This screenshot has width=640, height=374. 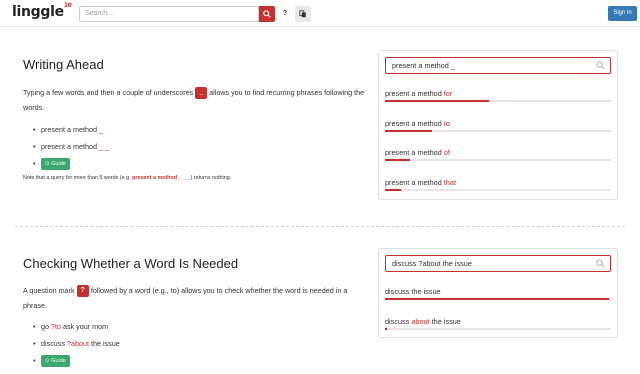 What do you see at coordinates (131, 263) in the screenshot?
I see `section-title: Checking Whether a Word Is Needed` at bounding box center [131, 263].